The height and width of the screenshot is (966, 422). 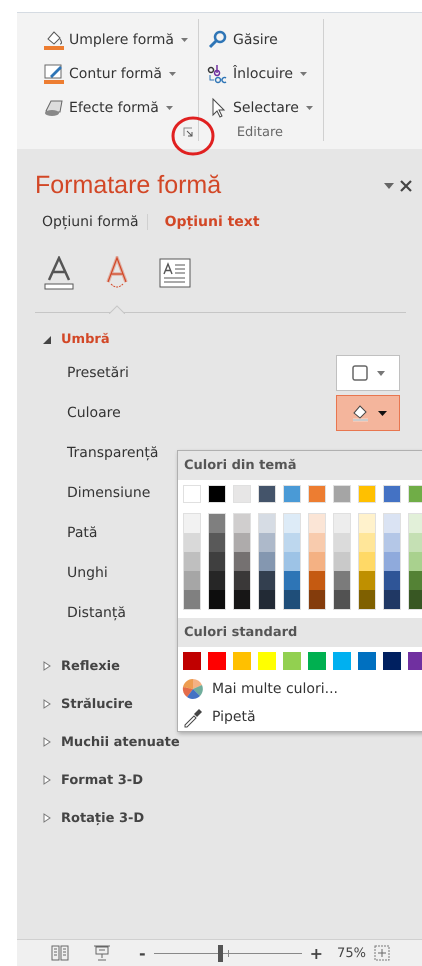 I want to click on property-label: Dimensiune, so click(x=108, y=493).